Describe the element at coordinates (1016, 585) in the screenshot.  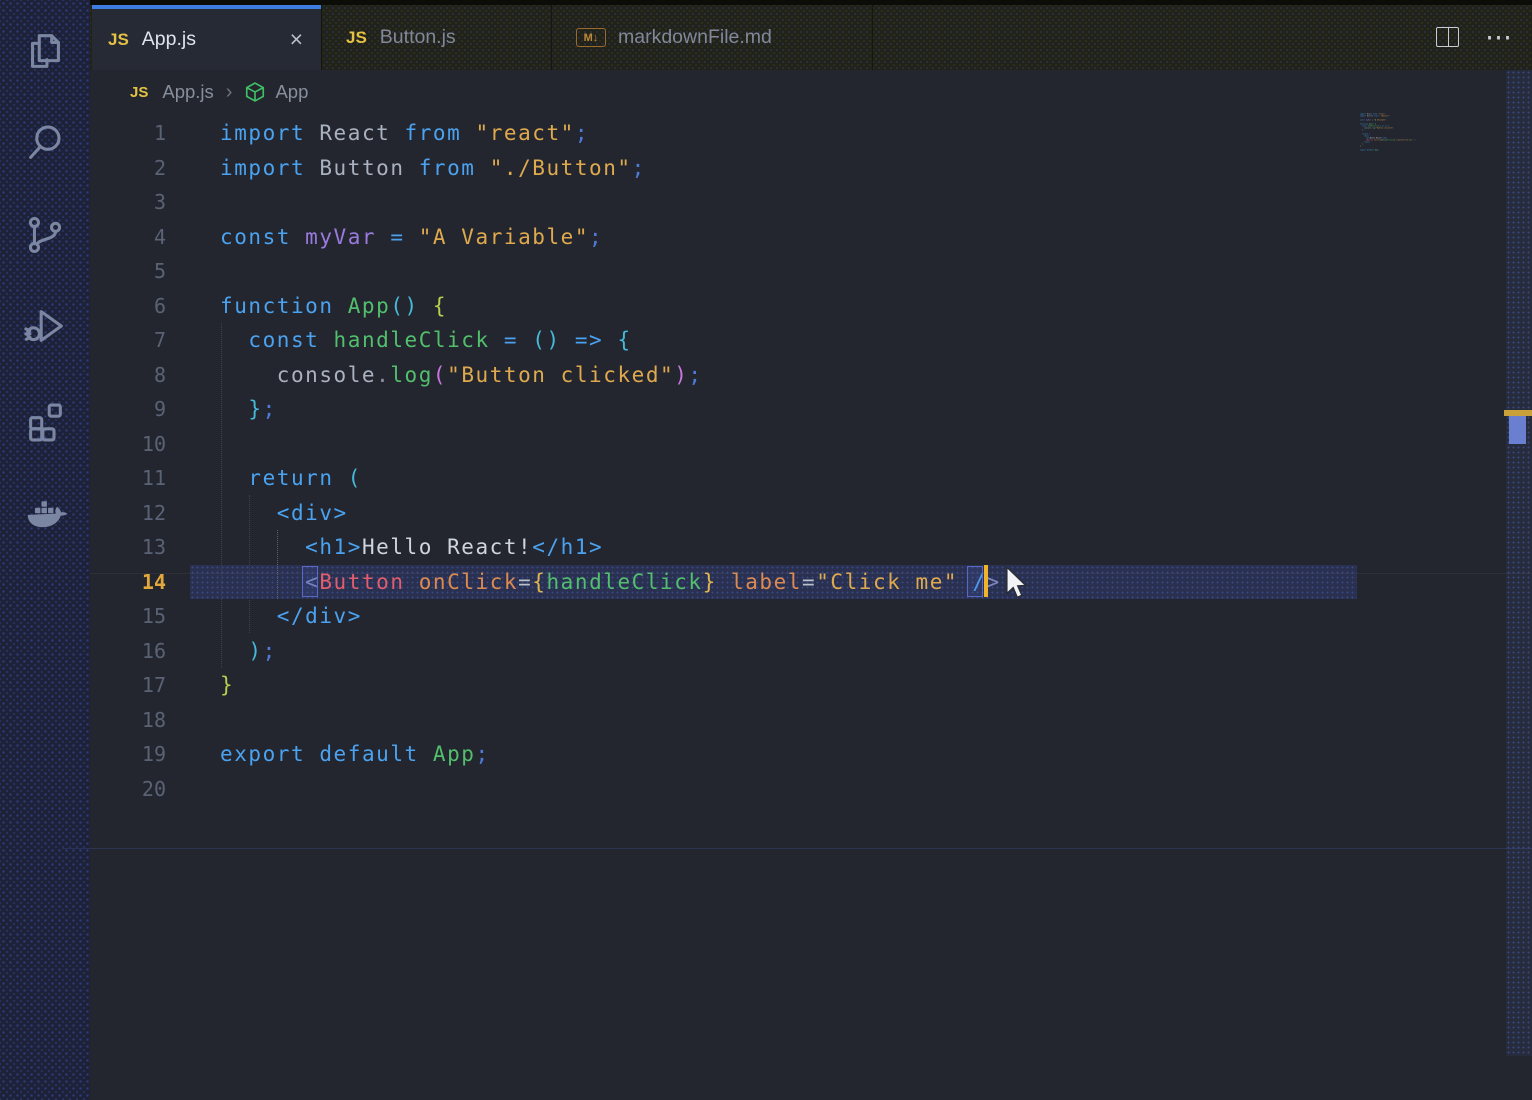
I see `mouse-pointer-icon` at that location.